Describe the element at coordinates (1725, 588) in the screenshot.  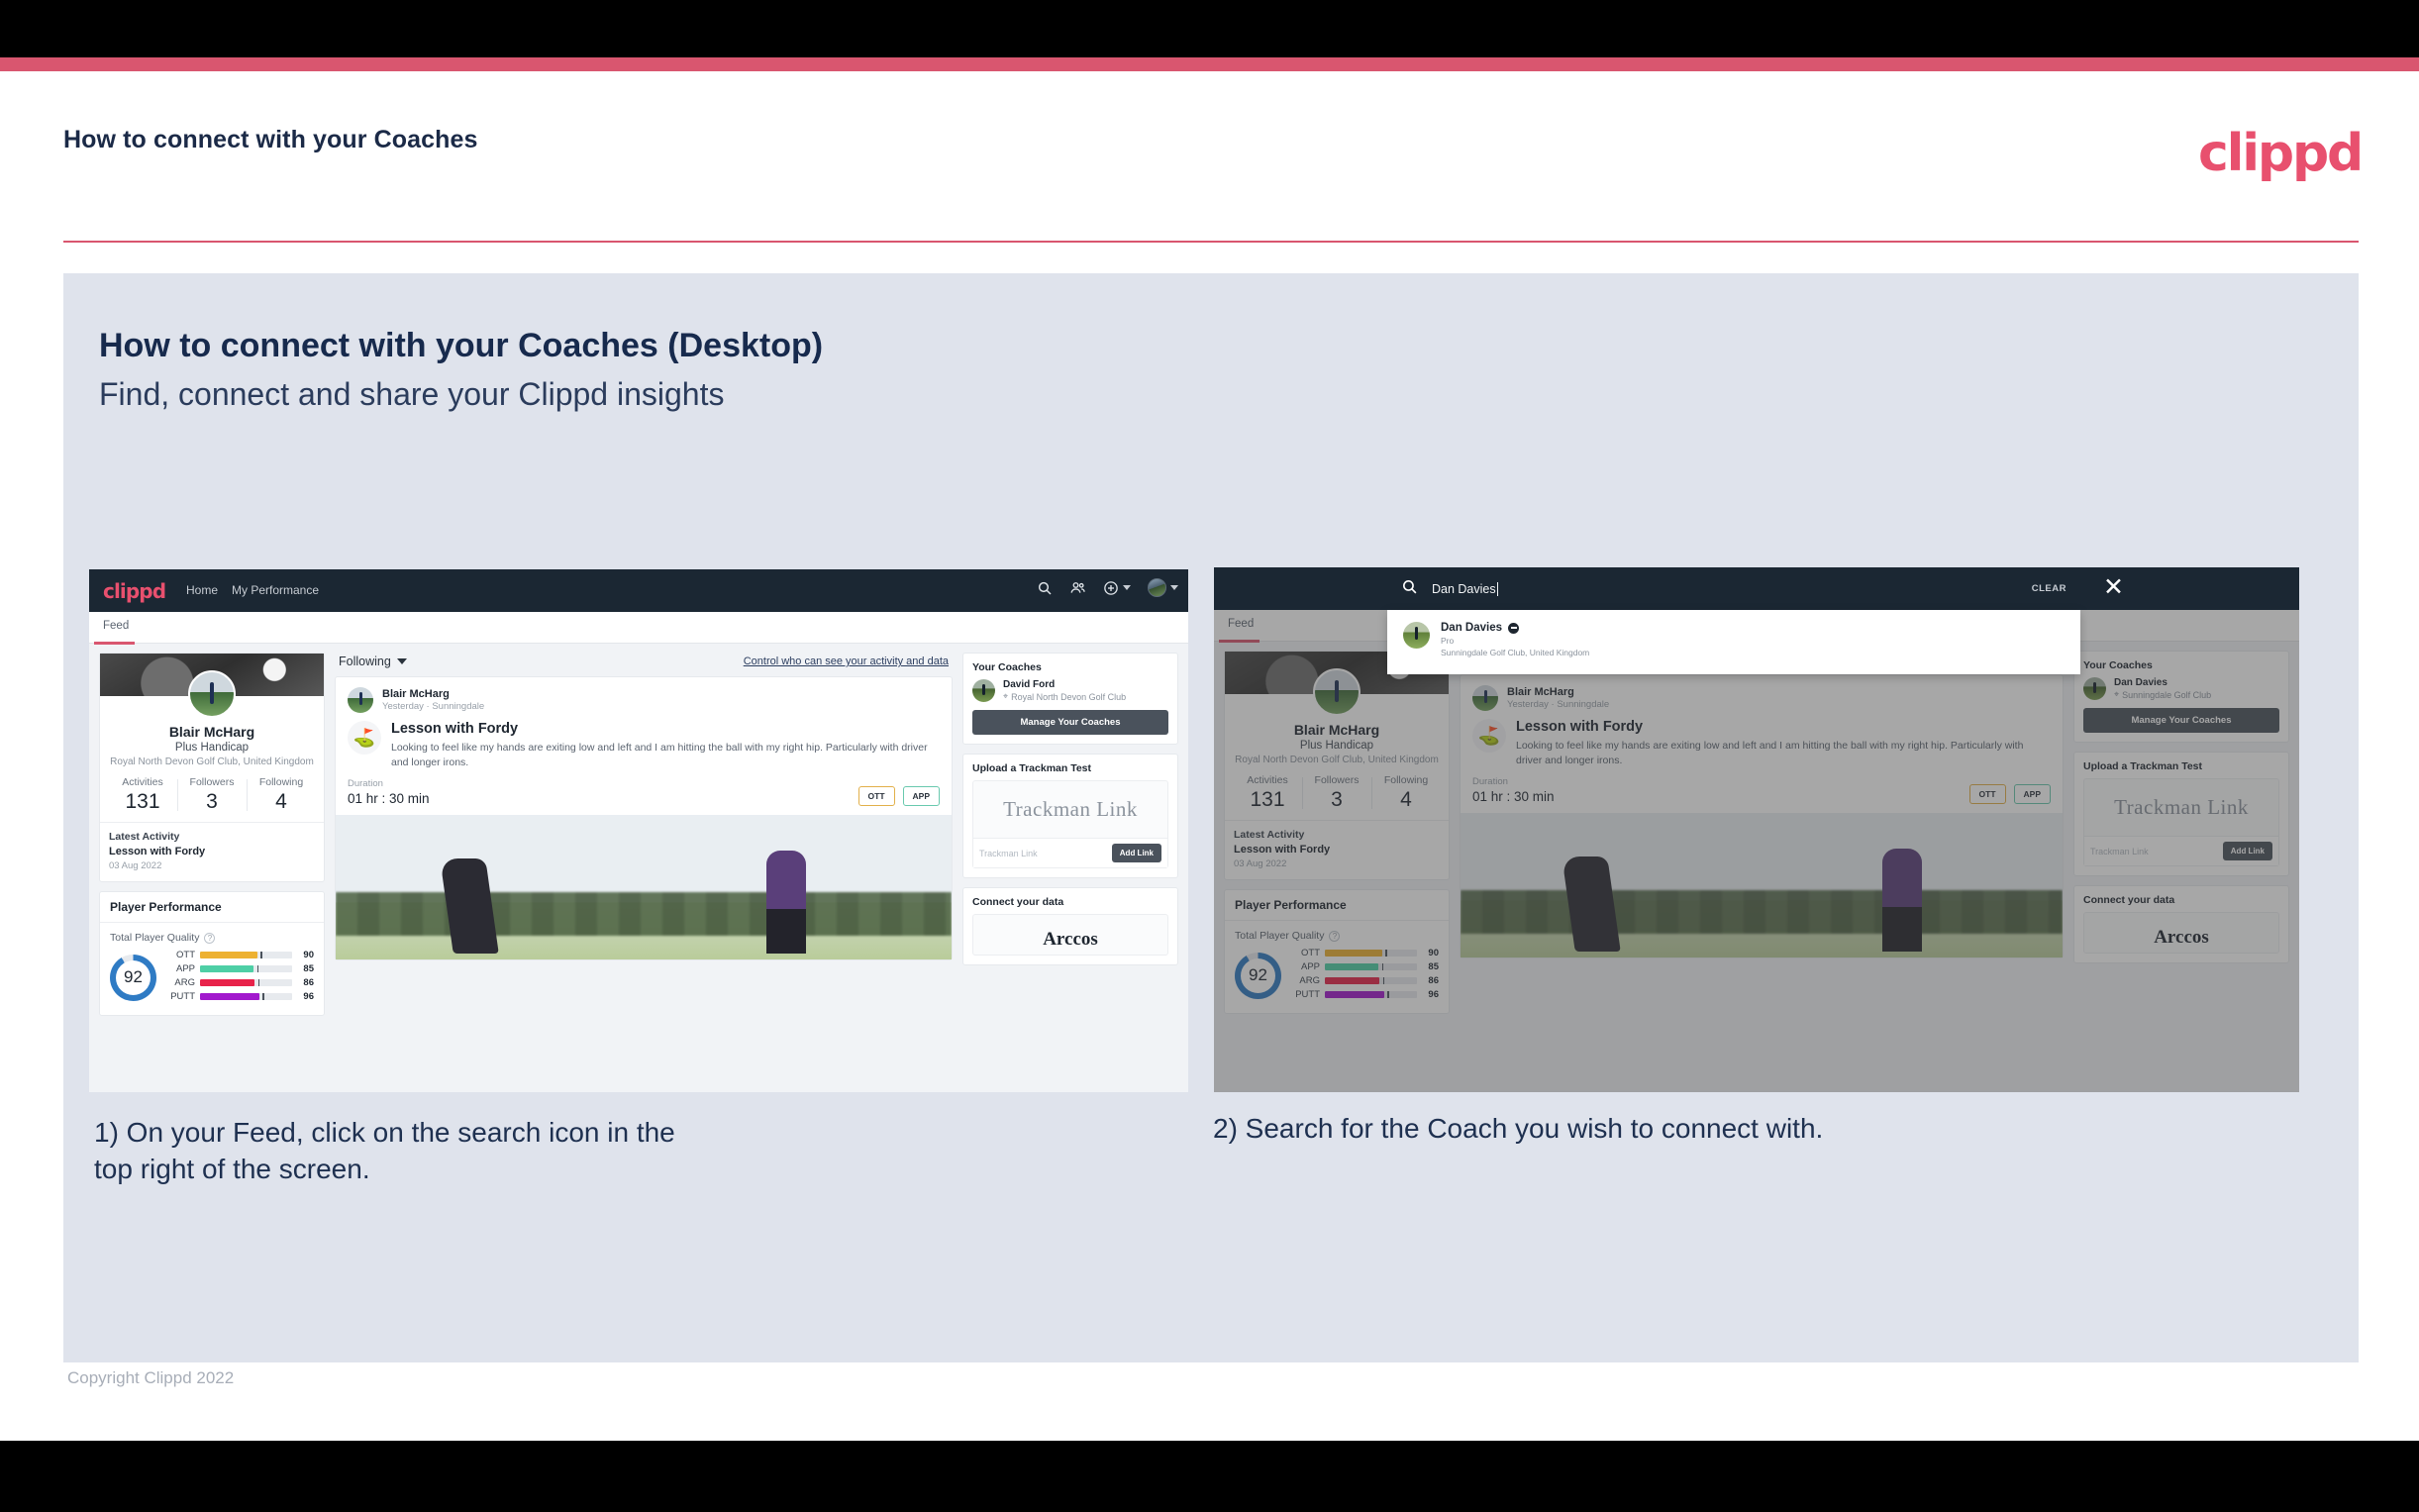
I see `search-input: Dan Davies` at that location.